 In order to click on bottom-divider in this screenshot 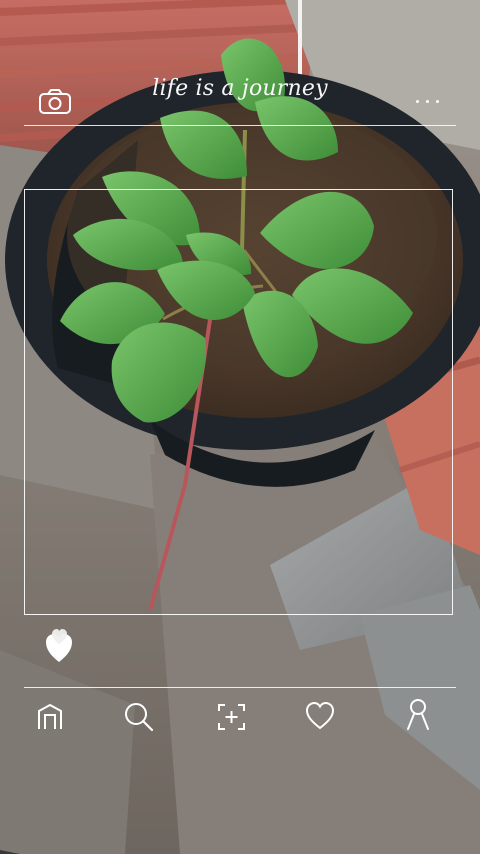, I will do `click(240, 687)`.